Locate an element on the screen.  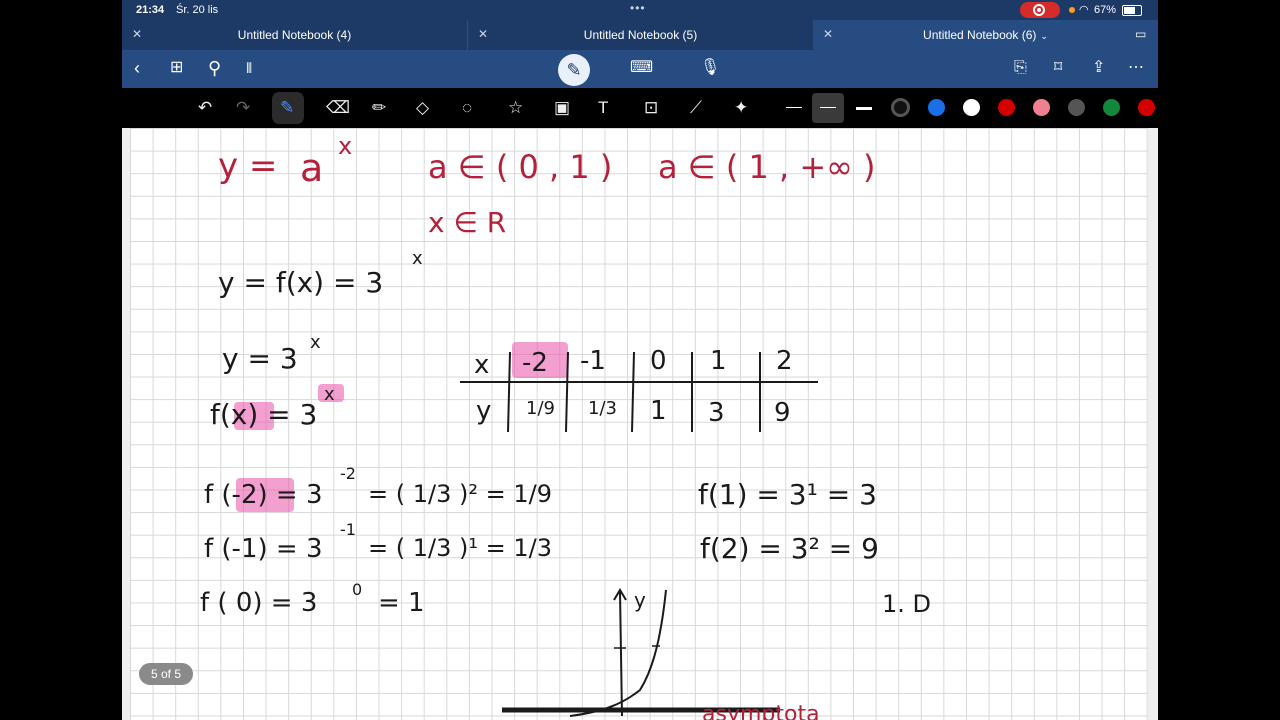
shapes-icon: ◇ is located at coordinates (422, 108).